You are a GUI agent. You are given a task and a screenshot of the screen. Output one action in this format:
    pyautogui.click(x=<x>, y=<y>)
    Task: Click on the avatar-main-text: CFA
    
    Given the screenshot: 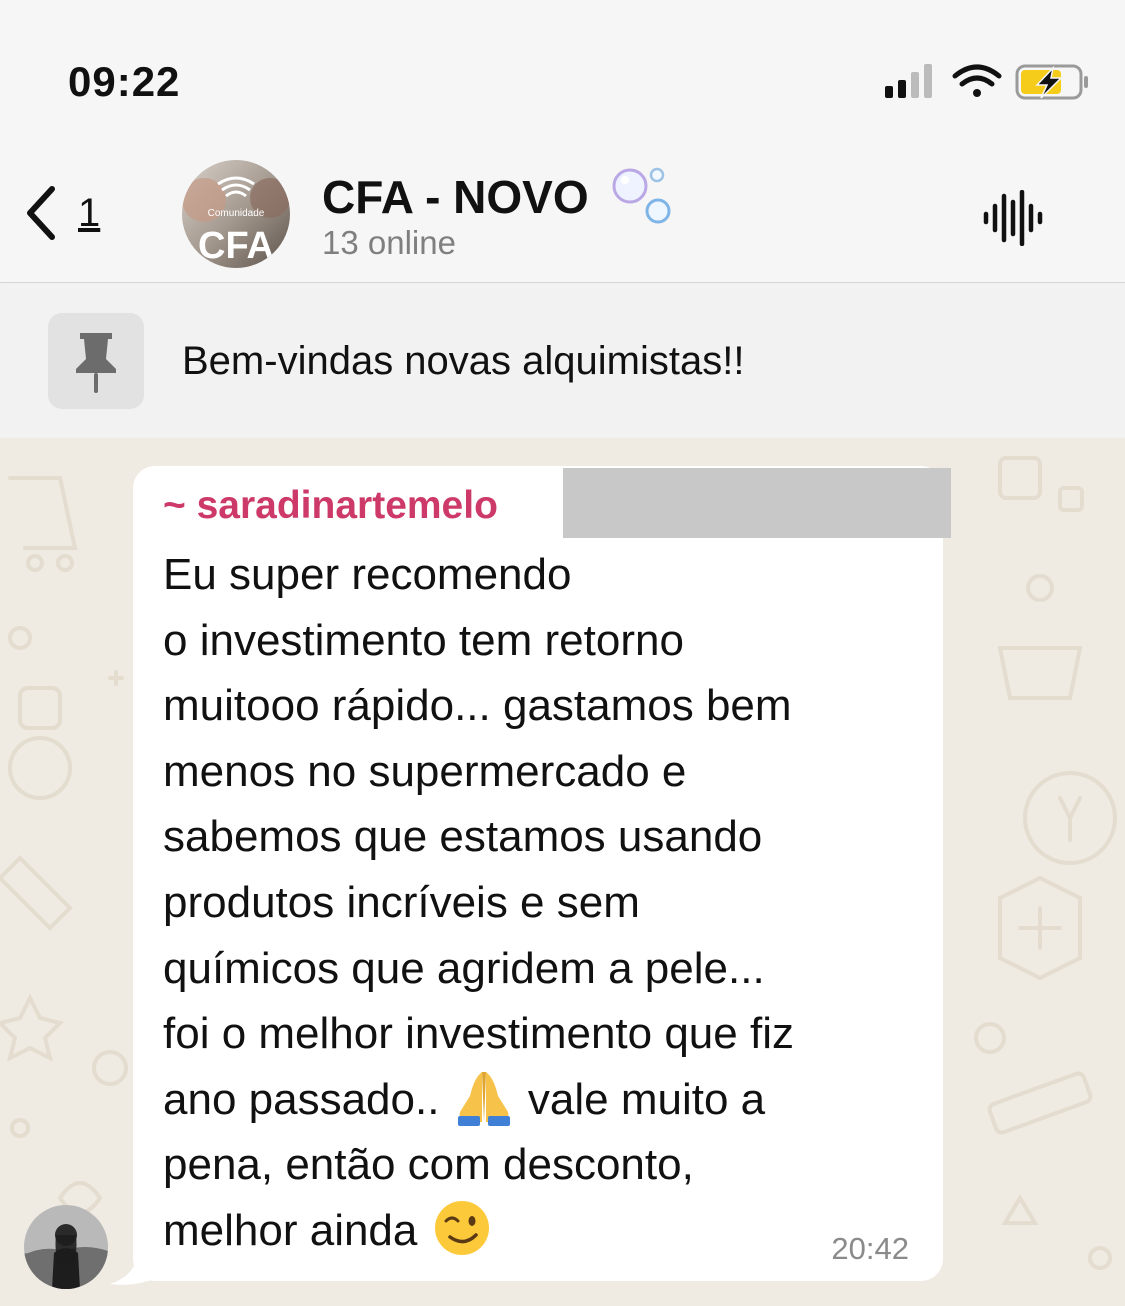 What is the action you would take?
    pyautogui.click(x=236, y=246)
    